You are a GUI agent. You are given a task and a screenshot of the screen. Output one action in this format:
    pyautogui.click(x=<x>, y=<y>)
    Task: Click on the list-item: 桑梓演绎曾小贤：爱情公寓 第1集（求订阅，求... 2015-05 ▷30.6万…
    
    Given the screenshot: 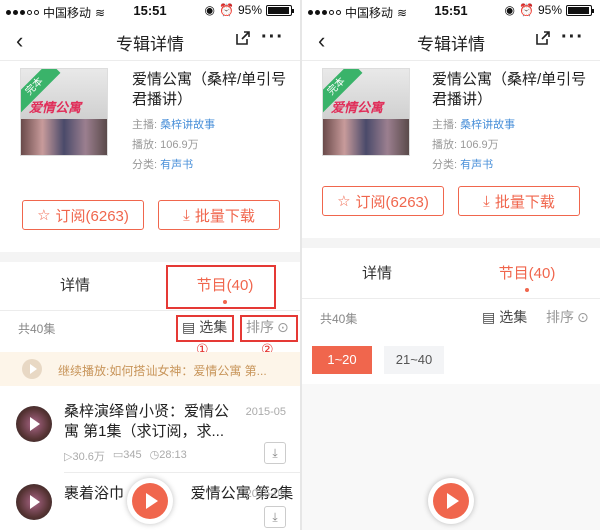 What is the action you would take?
    pyautogui.click(x=150, y=434)
    